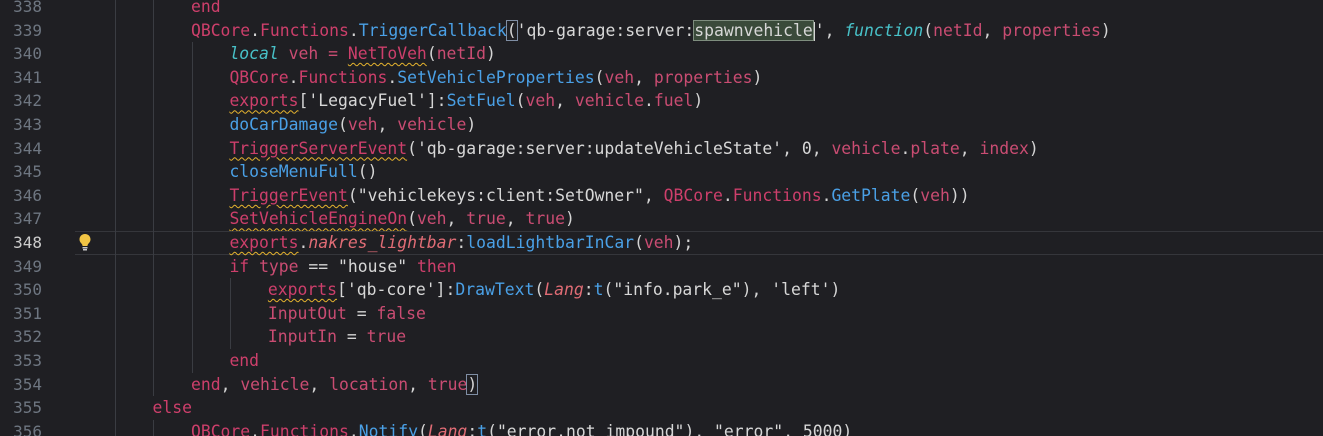 This screenshot has width=1323, height=436. I want to click on code-token: false, so click(401, 313).